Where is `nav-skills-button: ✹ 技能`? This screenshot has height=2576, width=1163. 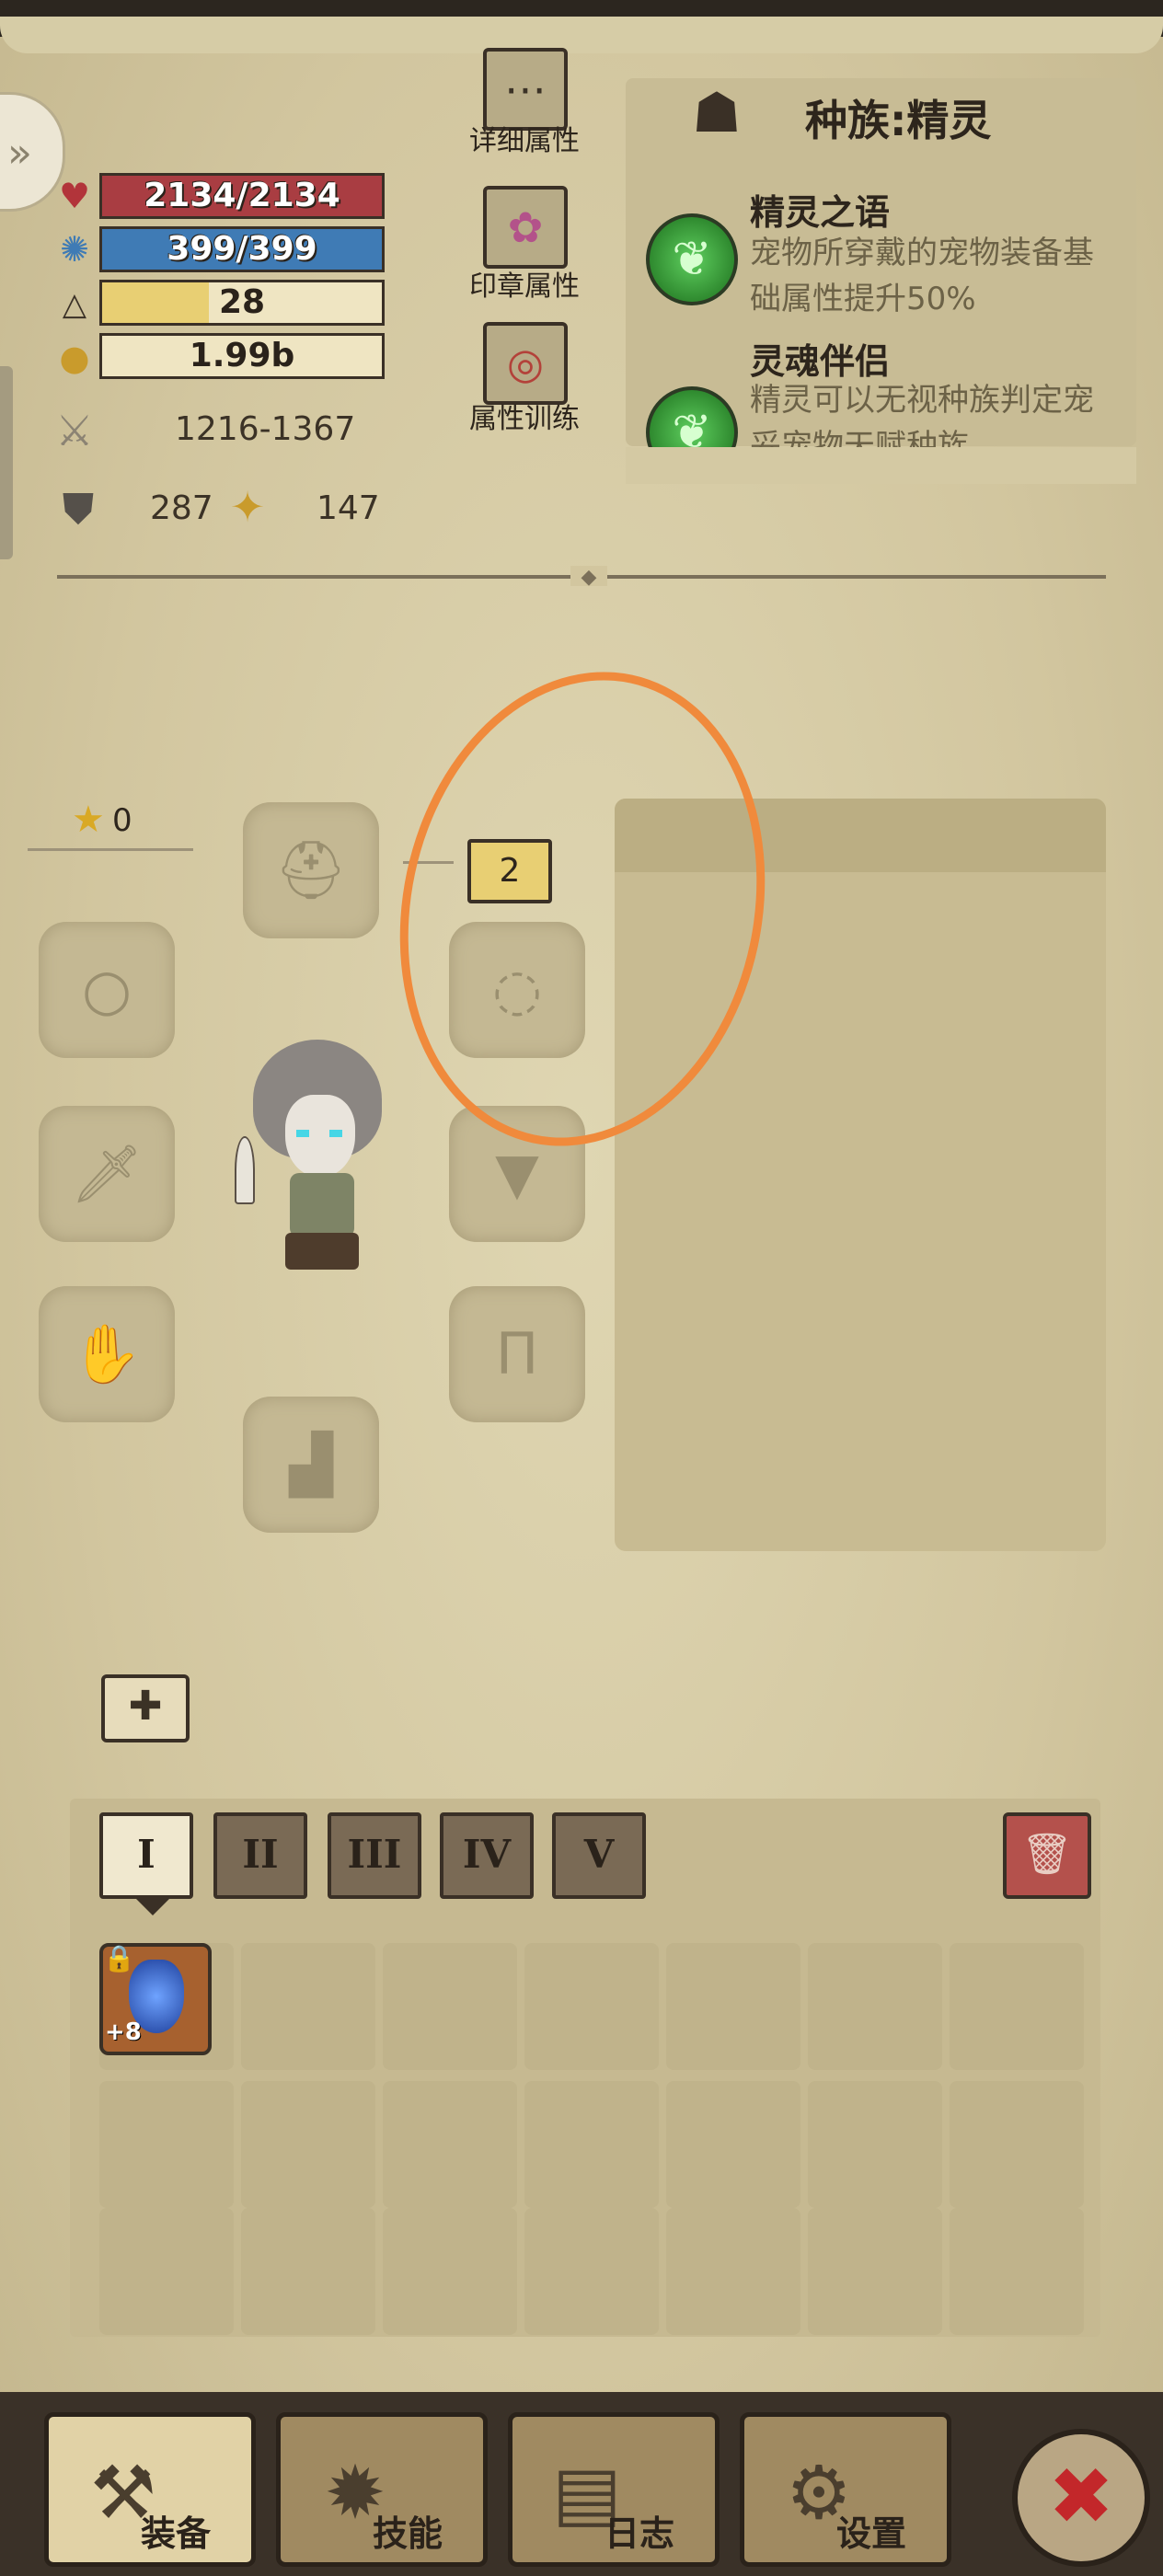 nav-skills-button: ✹ 技能 is located at coordinates (382, 2489).